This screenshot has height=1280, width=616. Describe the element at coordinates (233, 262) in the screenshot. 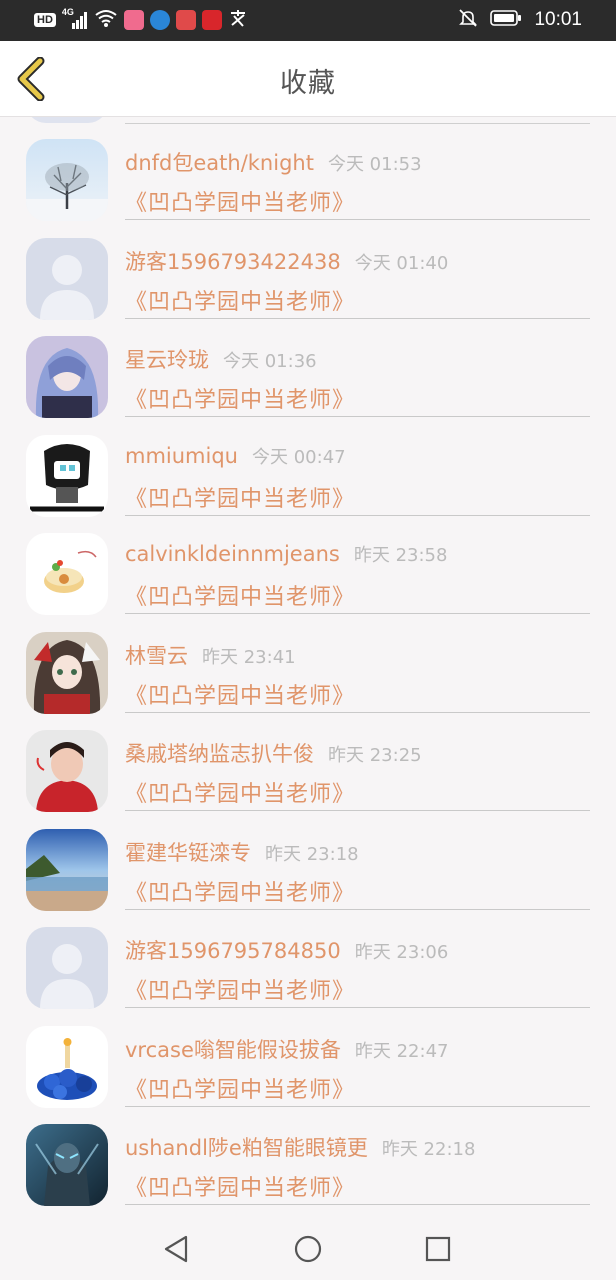

I see `user-name: 游客1596793422438` at that location.